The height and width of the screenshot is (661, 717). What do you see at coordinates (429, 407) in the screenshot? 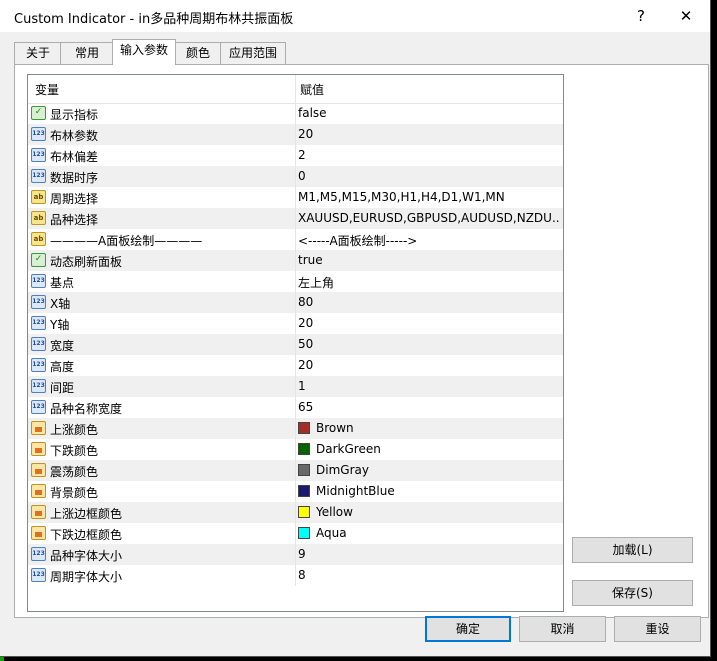
I see `parameter-value: 65` at bounding box center [429, 407].